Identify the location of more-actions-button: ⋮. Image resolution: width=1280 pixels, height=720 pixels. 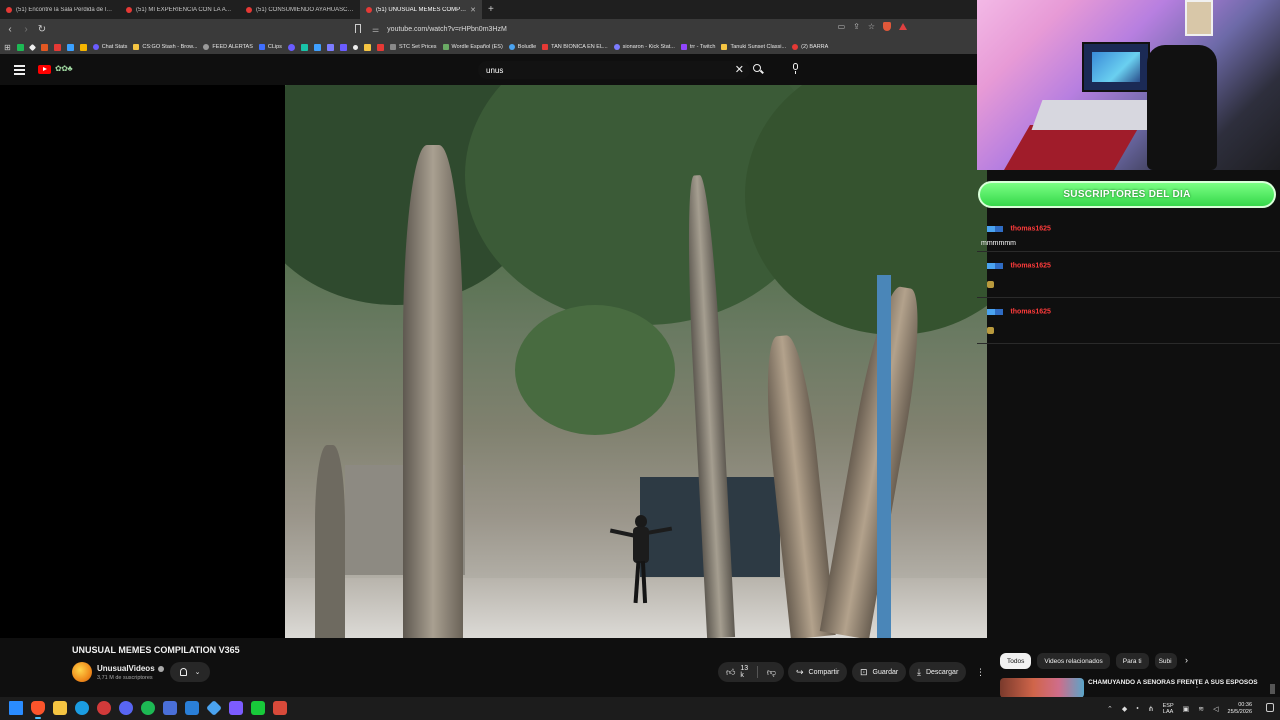
(980, 672).